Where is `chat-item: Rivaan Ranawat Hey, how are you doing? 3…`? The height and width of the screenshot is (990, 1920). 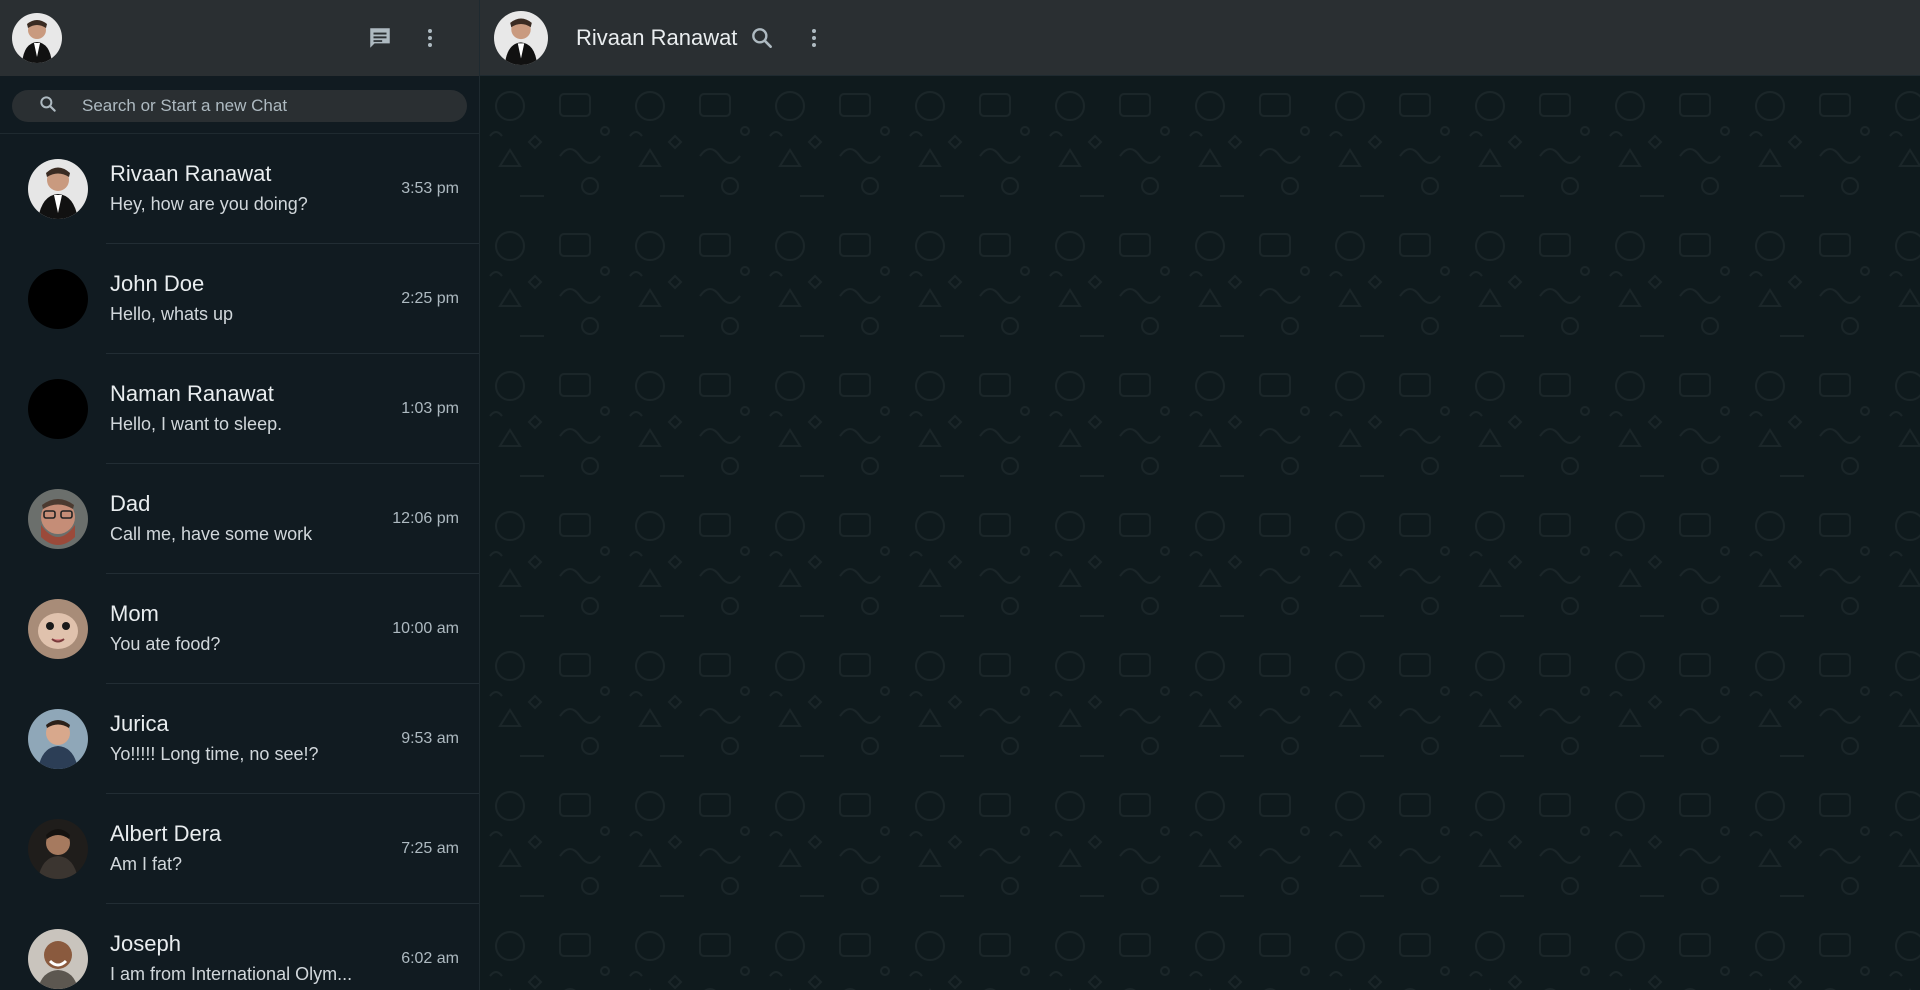
chat-item: Rivaan Ranawat Hey, how are you doing? 3… is located at coordinates (239, 189).